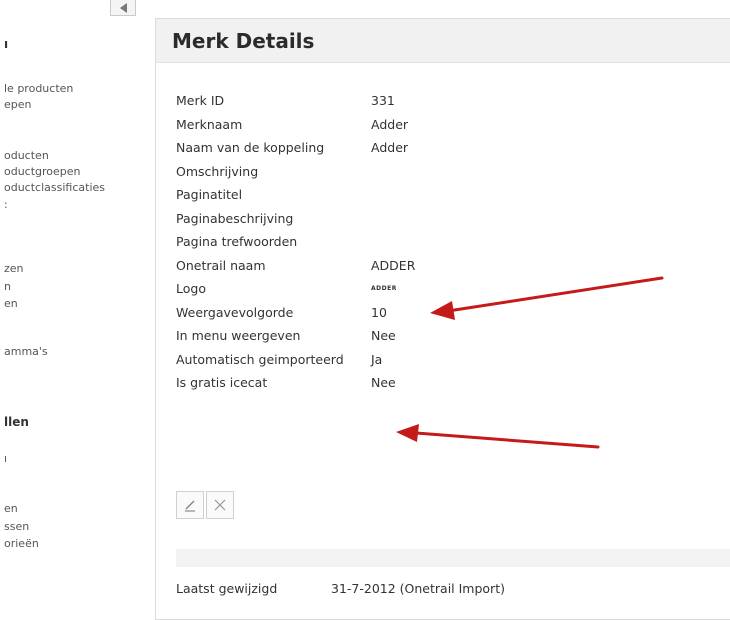 The image size is (730, 620). What do you see at coordinates (209, 195) in the screenshot?
I see `detail-label: Paginatitel` at bounding box center [209, 195].